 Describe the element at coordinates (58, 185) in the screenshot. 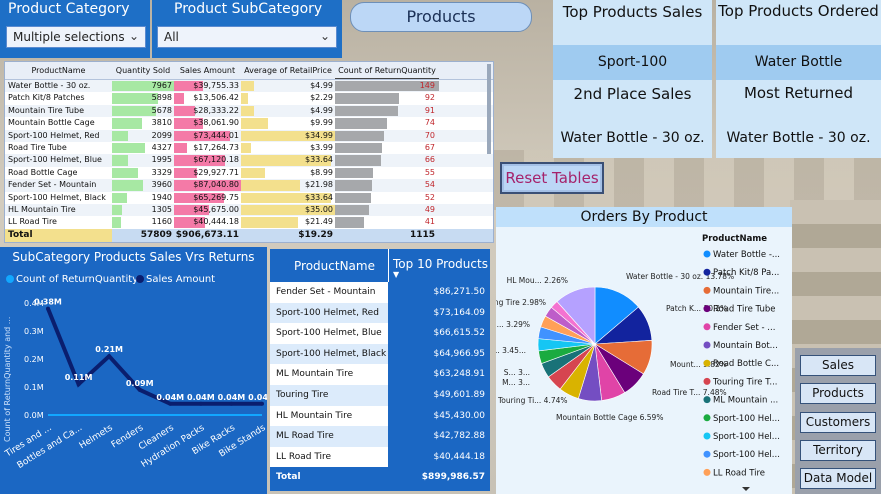

I see `cell-product-name: Fender Set - Mountain` at that location.